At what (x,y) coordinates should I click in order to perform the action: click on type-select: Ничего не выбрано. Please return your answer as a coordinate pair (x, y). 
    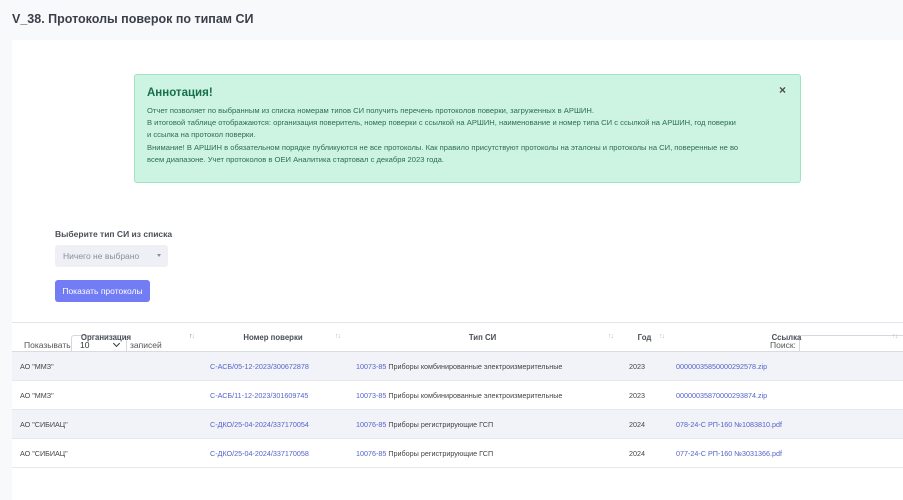
    Looking at the image, I should click on (111, 256).